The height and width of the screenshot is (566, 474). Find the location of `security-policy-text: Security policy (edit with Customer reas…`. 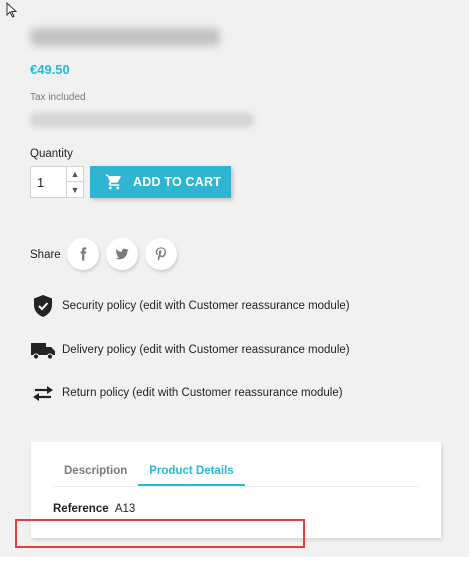

security-policy-text: Security policy (edit with Customer reas… is located at coordinates (206, 306).